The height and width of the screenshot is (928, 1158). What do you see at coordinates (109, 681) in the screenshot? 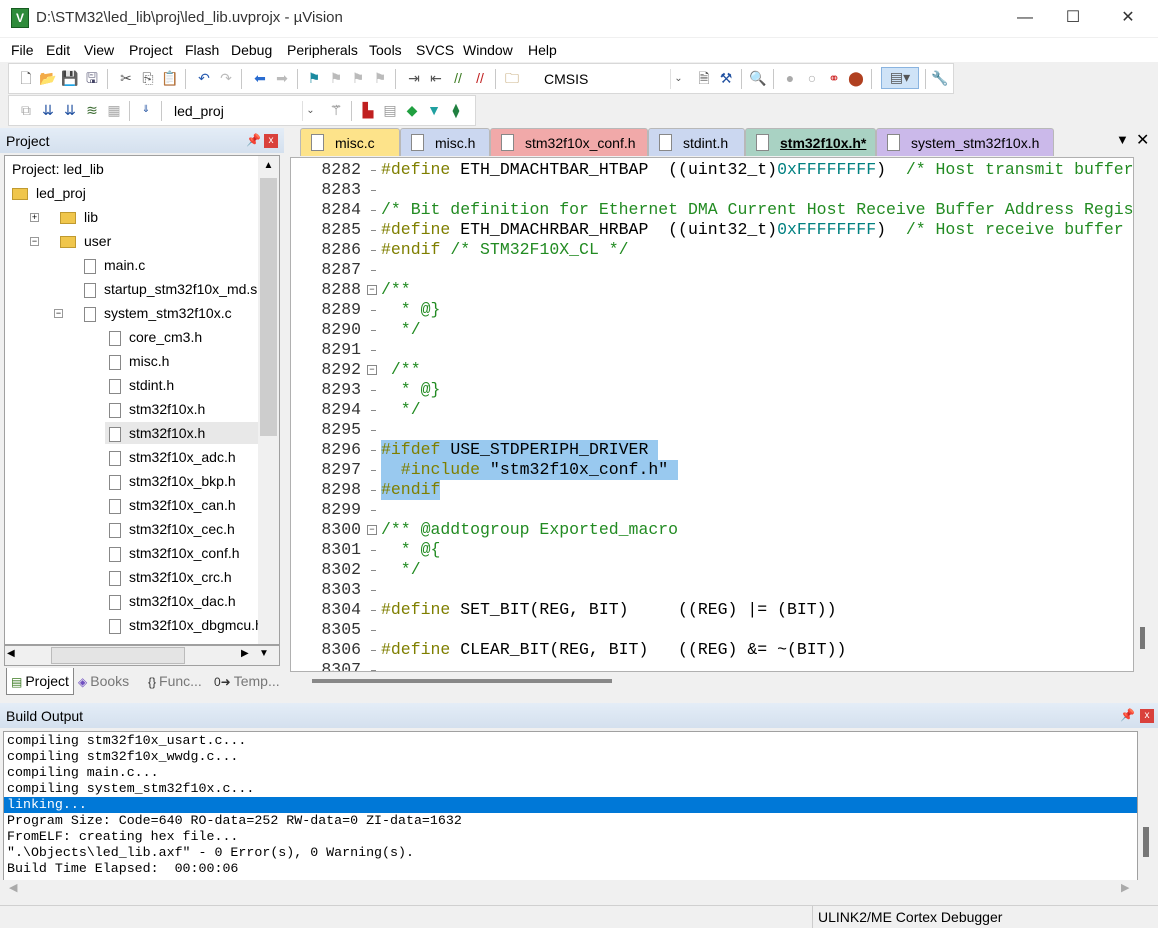
I see `tab-books: ◈ Books` at bounding box center [109, 681].